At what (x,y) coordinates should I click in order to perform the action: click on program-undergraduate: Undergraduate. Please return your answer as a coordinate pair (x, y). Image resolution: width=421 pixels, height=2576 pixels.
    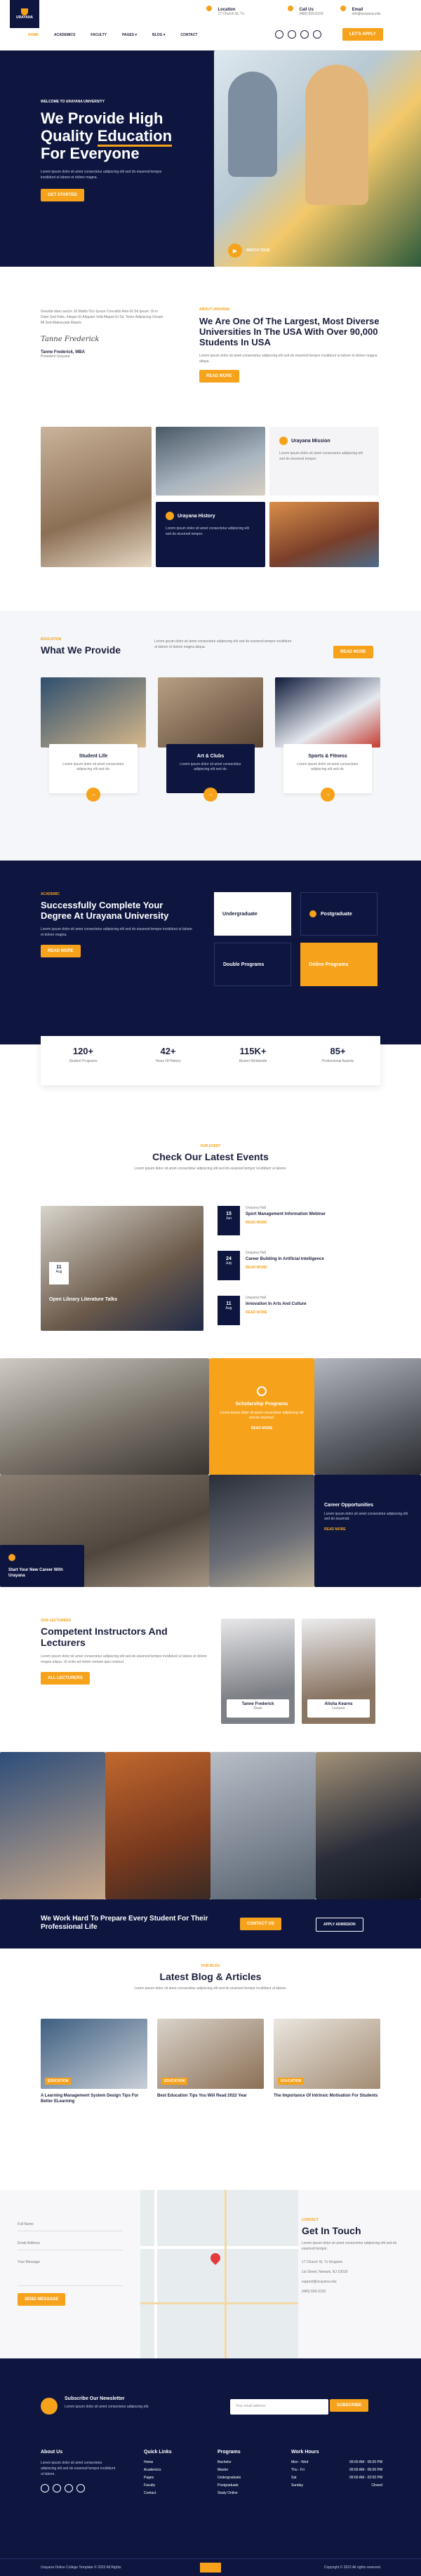
    Looking at the image, I should click on (252, 914).